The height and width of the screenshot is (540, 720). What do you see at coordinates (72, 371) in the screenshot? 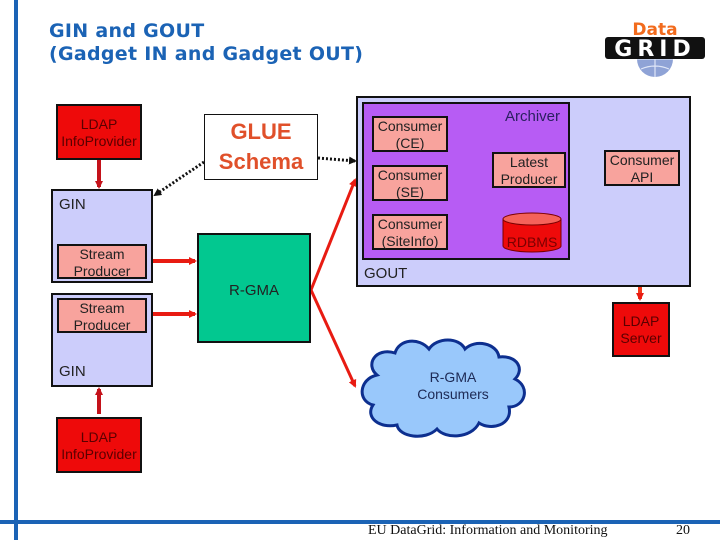
I see `gin-bottom-label: GIN` at bounding box center [72, 371].